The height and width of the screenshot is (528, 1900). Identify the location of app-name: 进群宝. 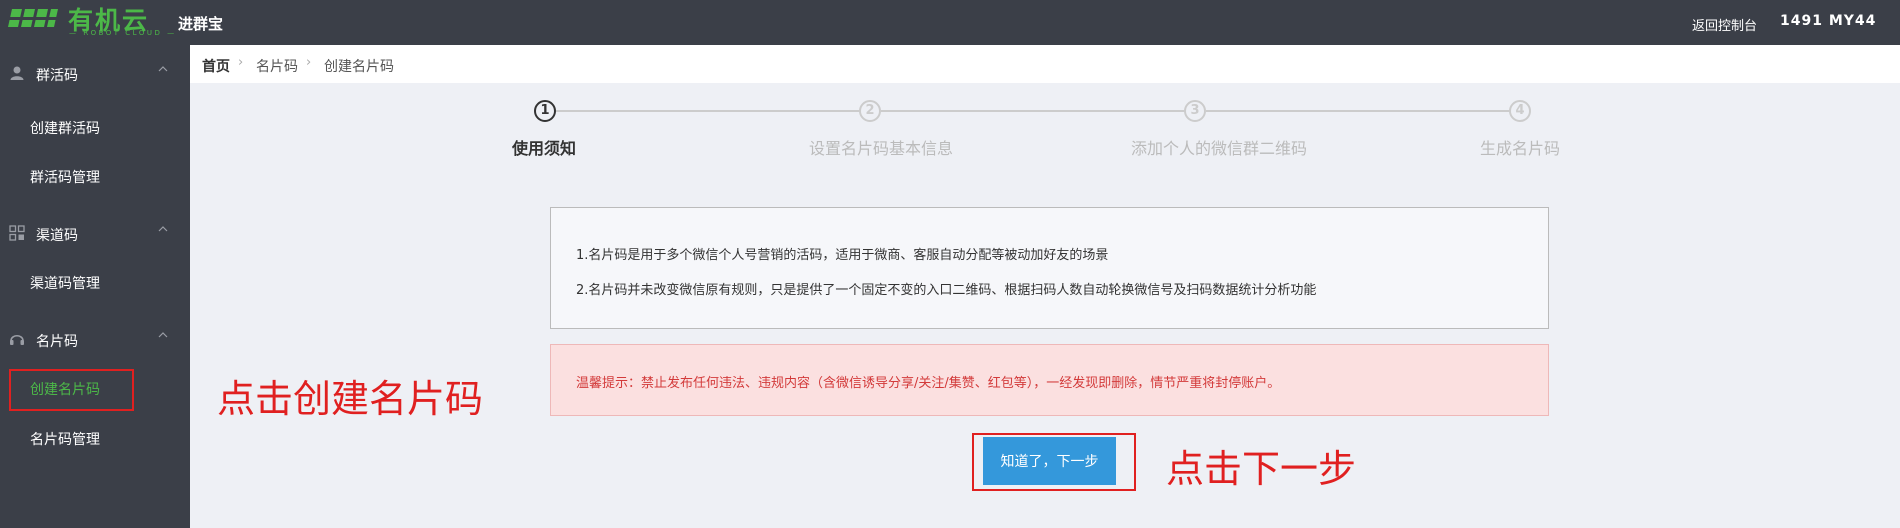
(201, 24).